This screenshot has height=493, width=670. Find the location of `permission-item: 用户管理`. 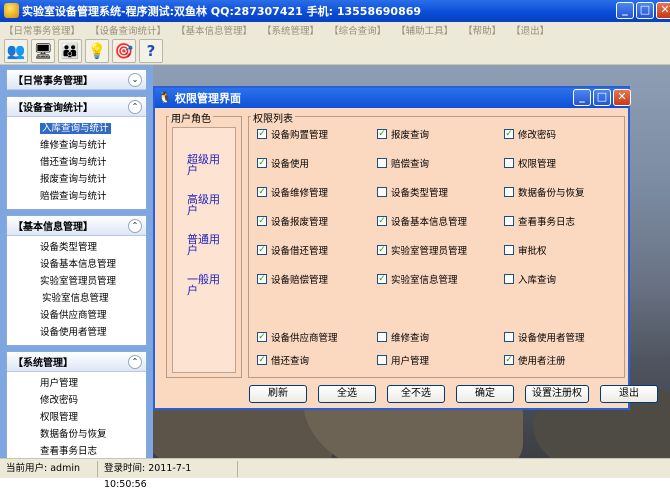

permission-item: 用户管理 is located at coordinates (403, 360).